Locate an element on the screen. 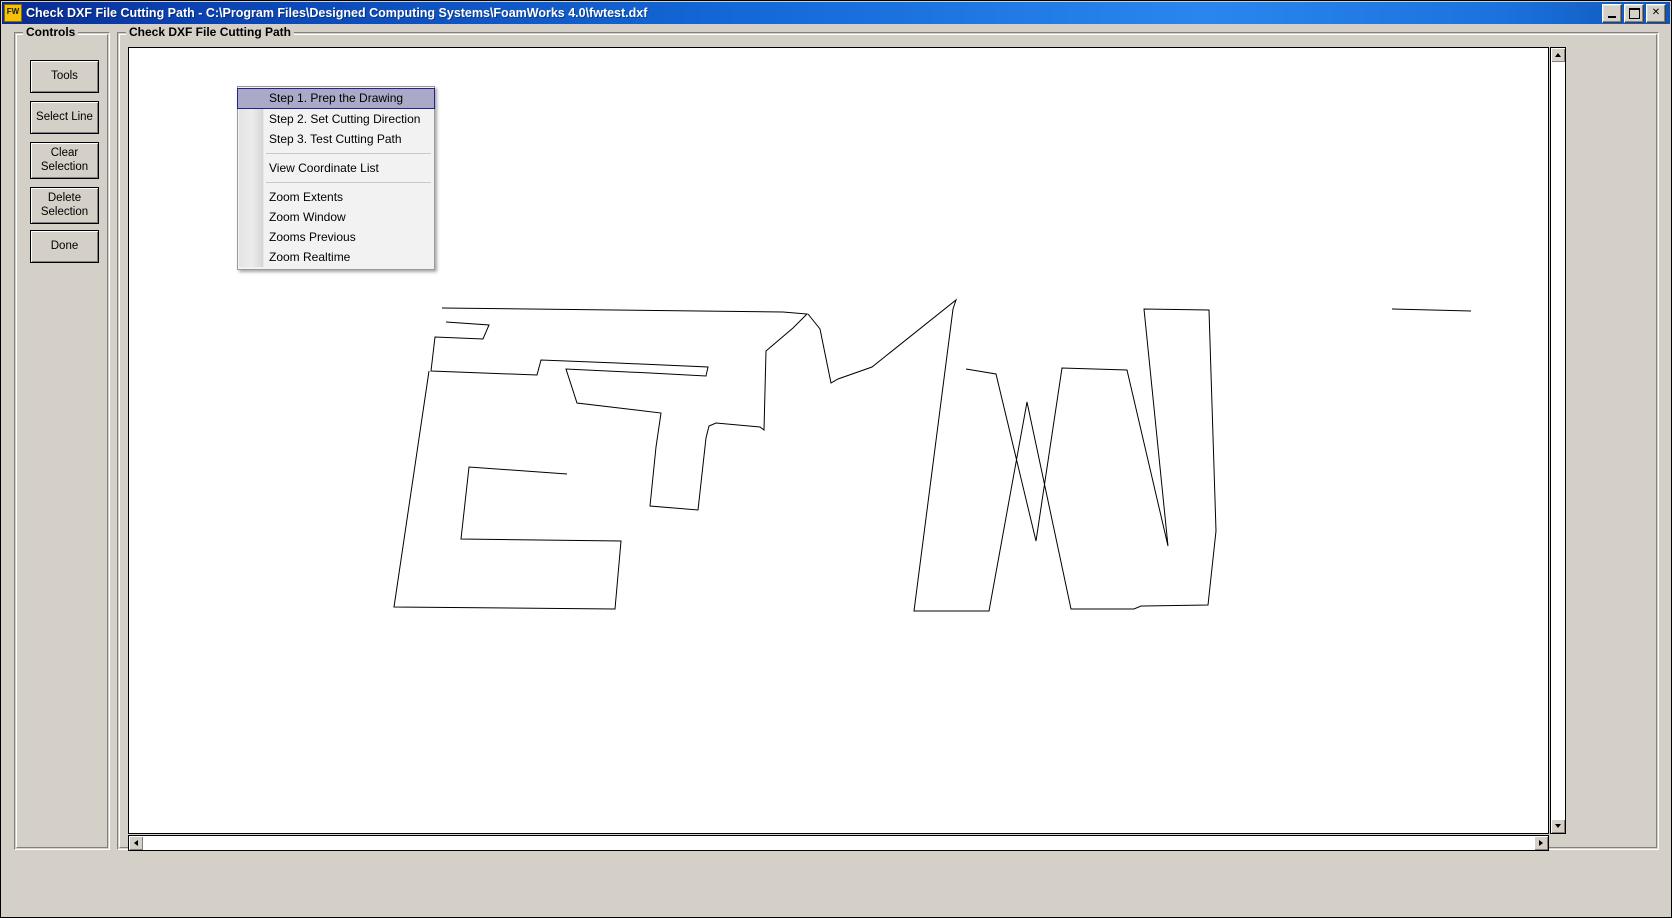 The width and height of the screenshot is (1672, 918). cutting-path-groupbox-label: Check DXF File Cutting Path is located at coordinates (210, 32).